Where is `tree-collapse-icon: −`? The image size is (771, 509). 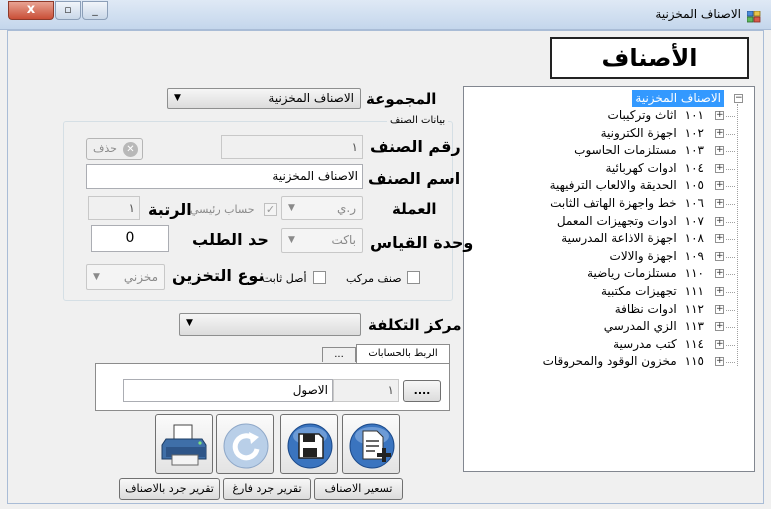
tree-collapse-icon: − is located at coordinates (738, 98).